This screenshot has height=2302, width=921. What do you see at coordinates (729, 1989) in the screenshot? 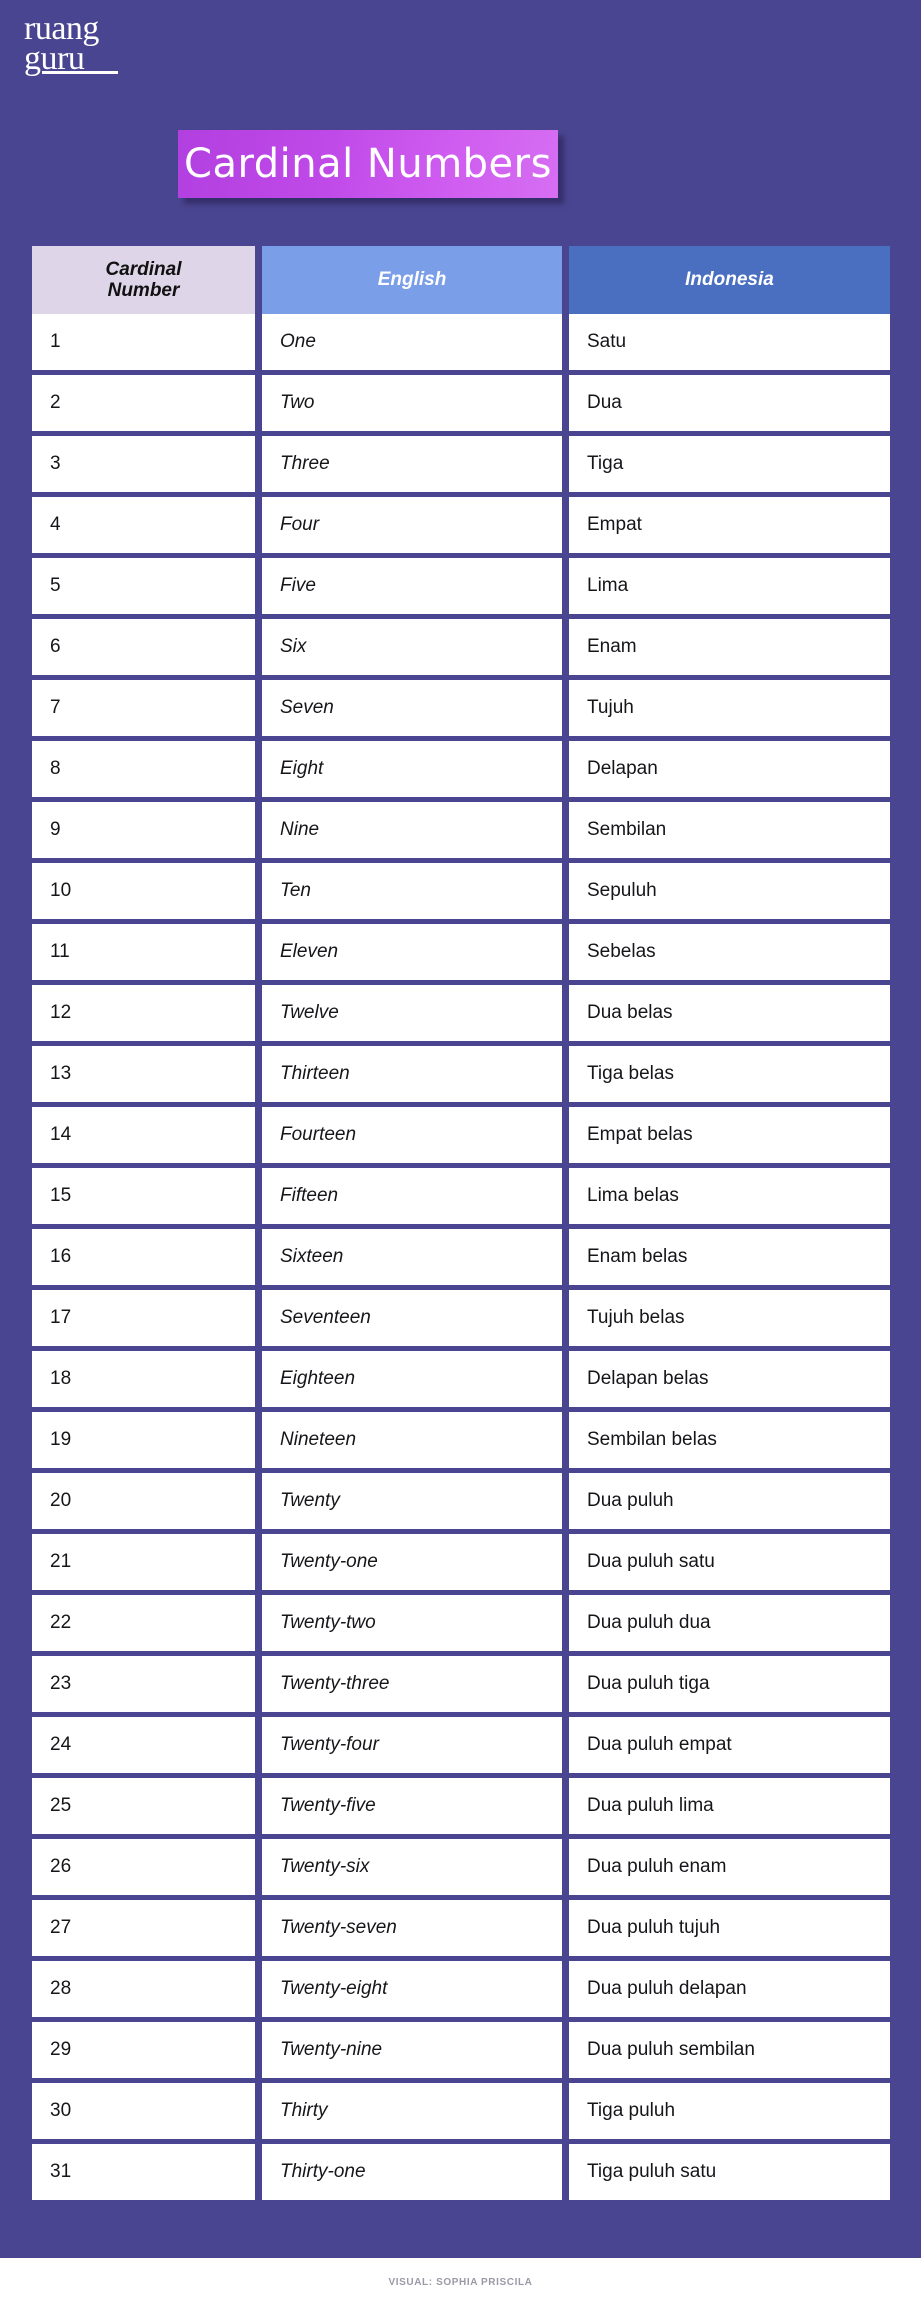
I see `cell-indonesia: Dua puluh delapan` at bounding box center [729, 1989].